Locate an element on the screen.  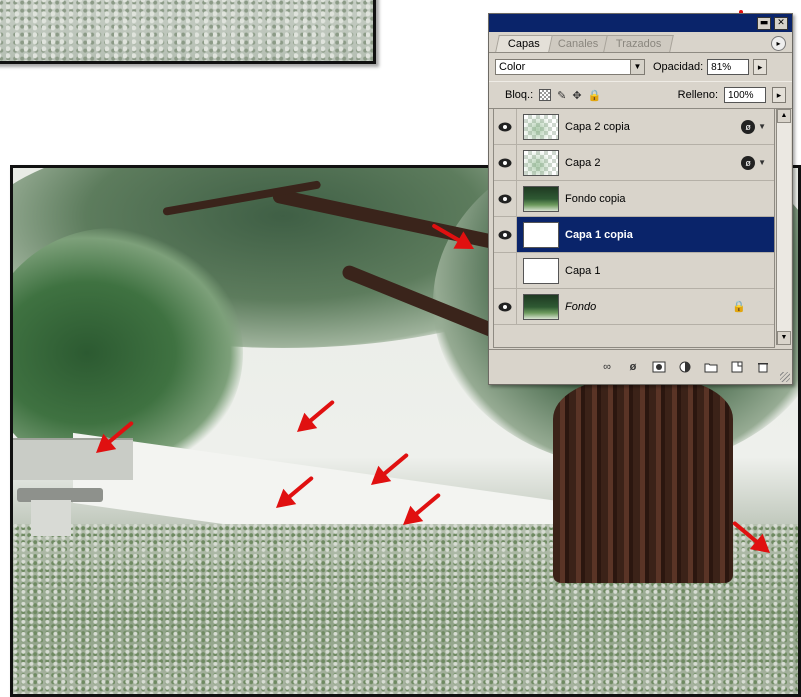
lock-transparency-icon is located at coordinates (545, 95).